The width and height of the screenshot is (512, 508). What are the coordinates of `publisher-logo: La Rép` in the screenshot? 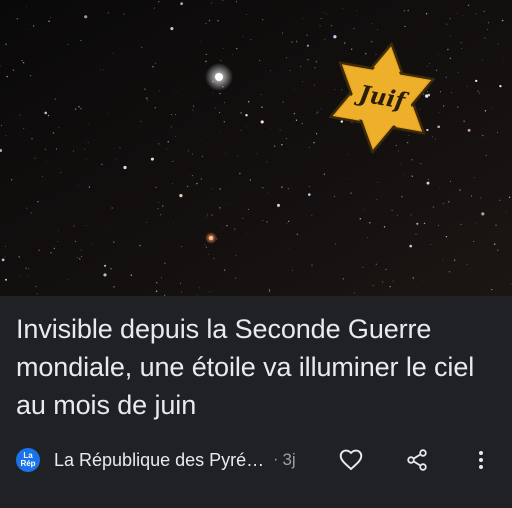 It's located at (28, 460).